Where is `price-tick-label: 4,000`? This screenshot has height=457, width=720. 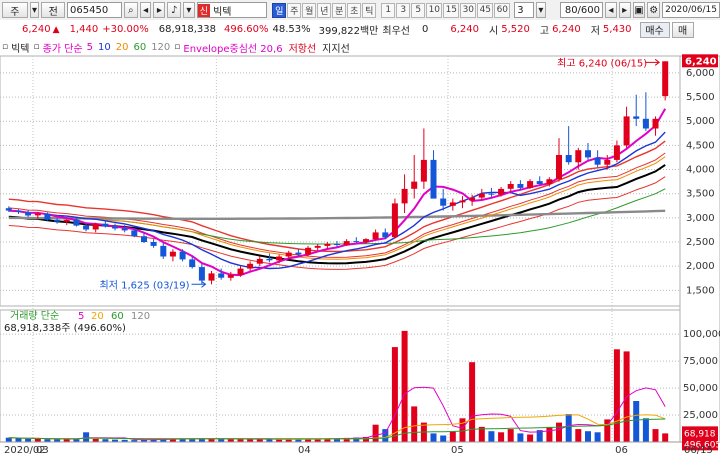 price-tick-label: 4,000 is located at coordinates (700, 170).